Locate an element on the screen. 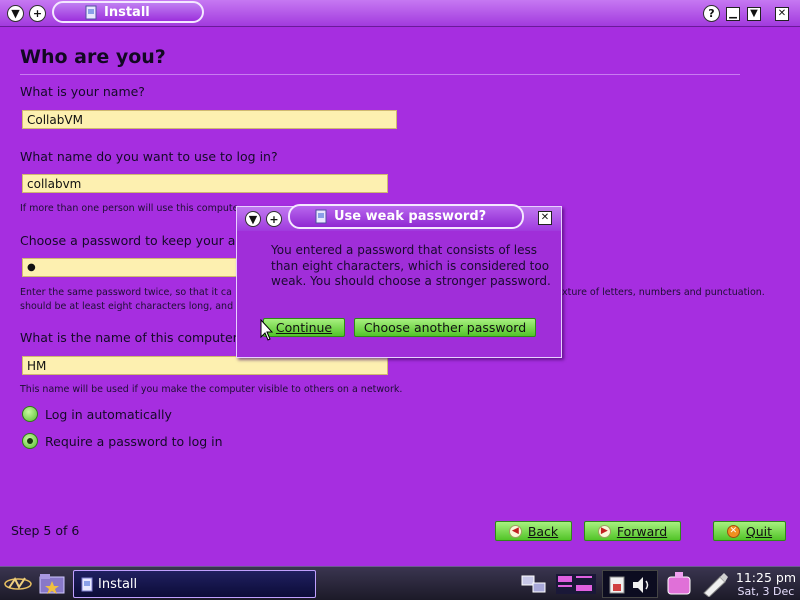  window-title: Install is located at coordinates (127, 12).